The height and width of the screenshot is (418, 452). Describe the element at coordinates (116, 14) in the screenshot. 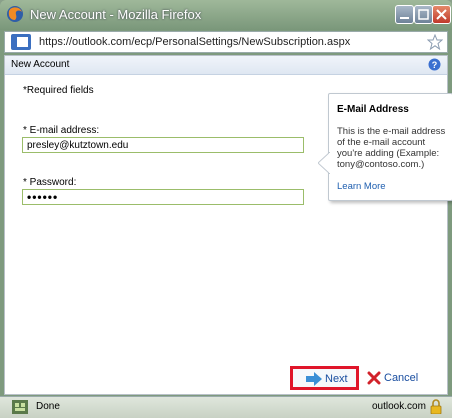

I see `window-title: New Account - Mozilla Firefox` at that location.